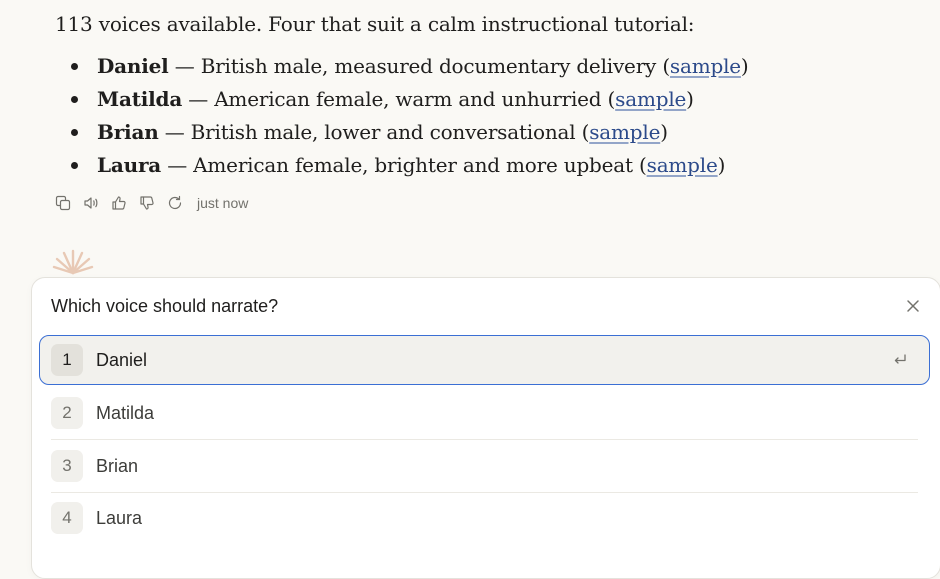 This screenshot has height=579, width=940. What do you see at coordinates (129, 165) in the screenshot?
I see `voice-name: Laura` at bounding box center [129, 165].